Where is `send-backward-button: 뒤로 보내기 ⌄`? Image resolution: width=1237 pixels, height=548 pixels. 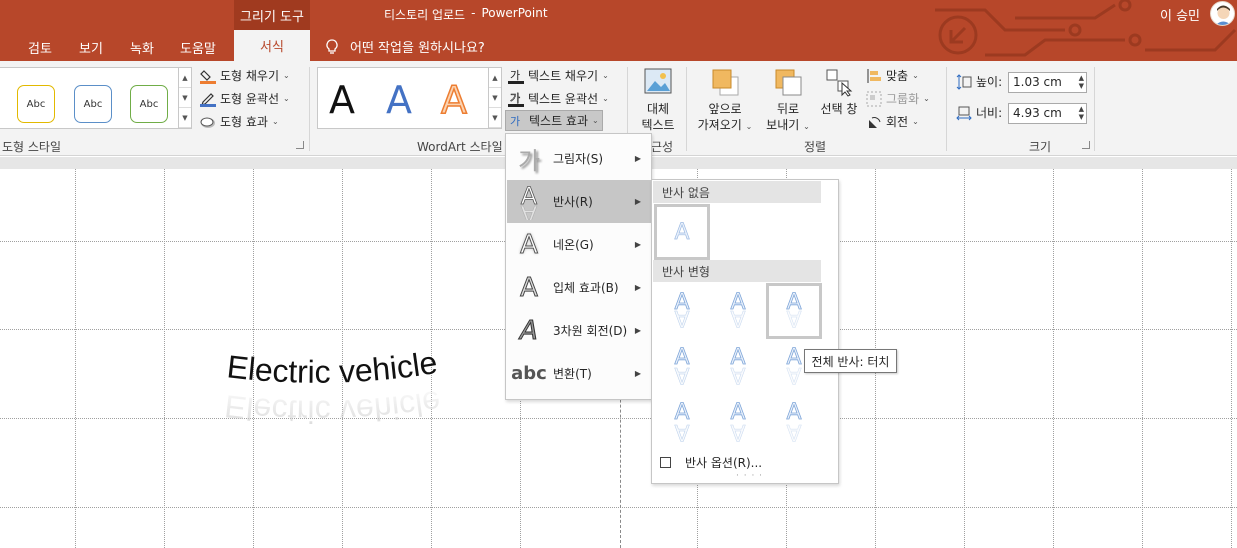 send-backward-button: 뒤로 보내기 ⌄ is located at coordinates (788, 101).